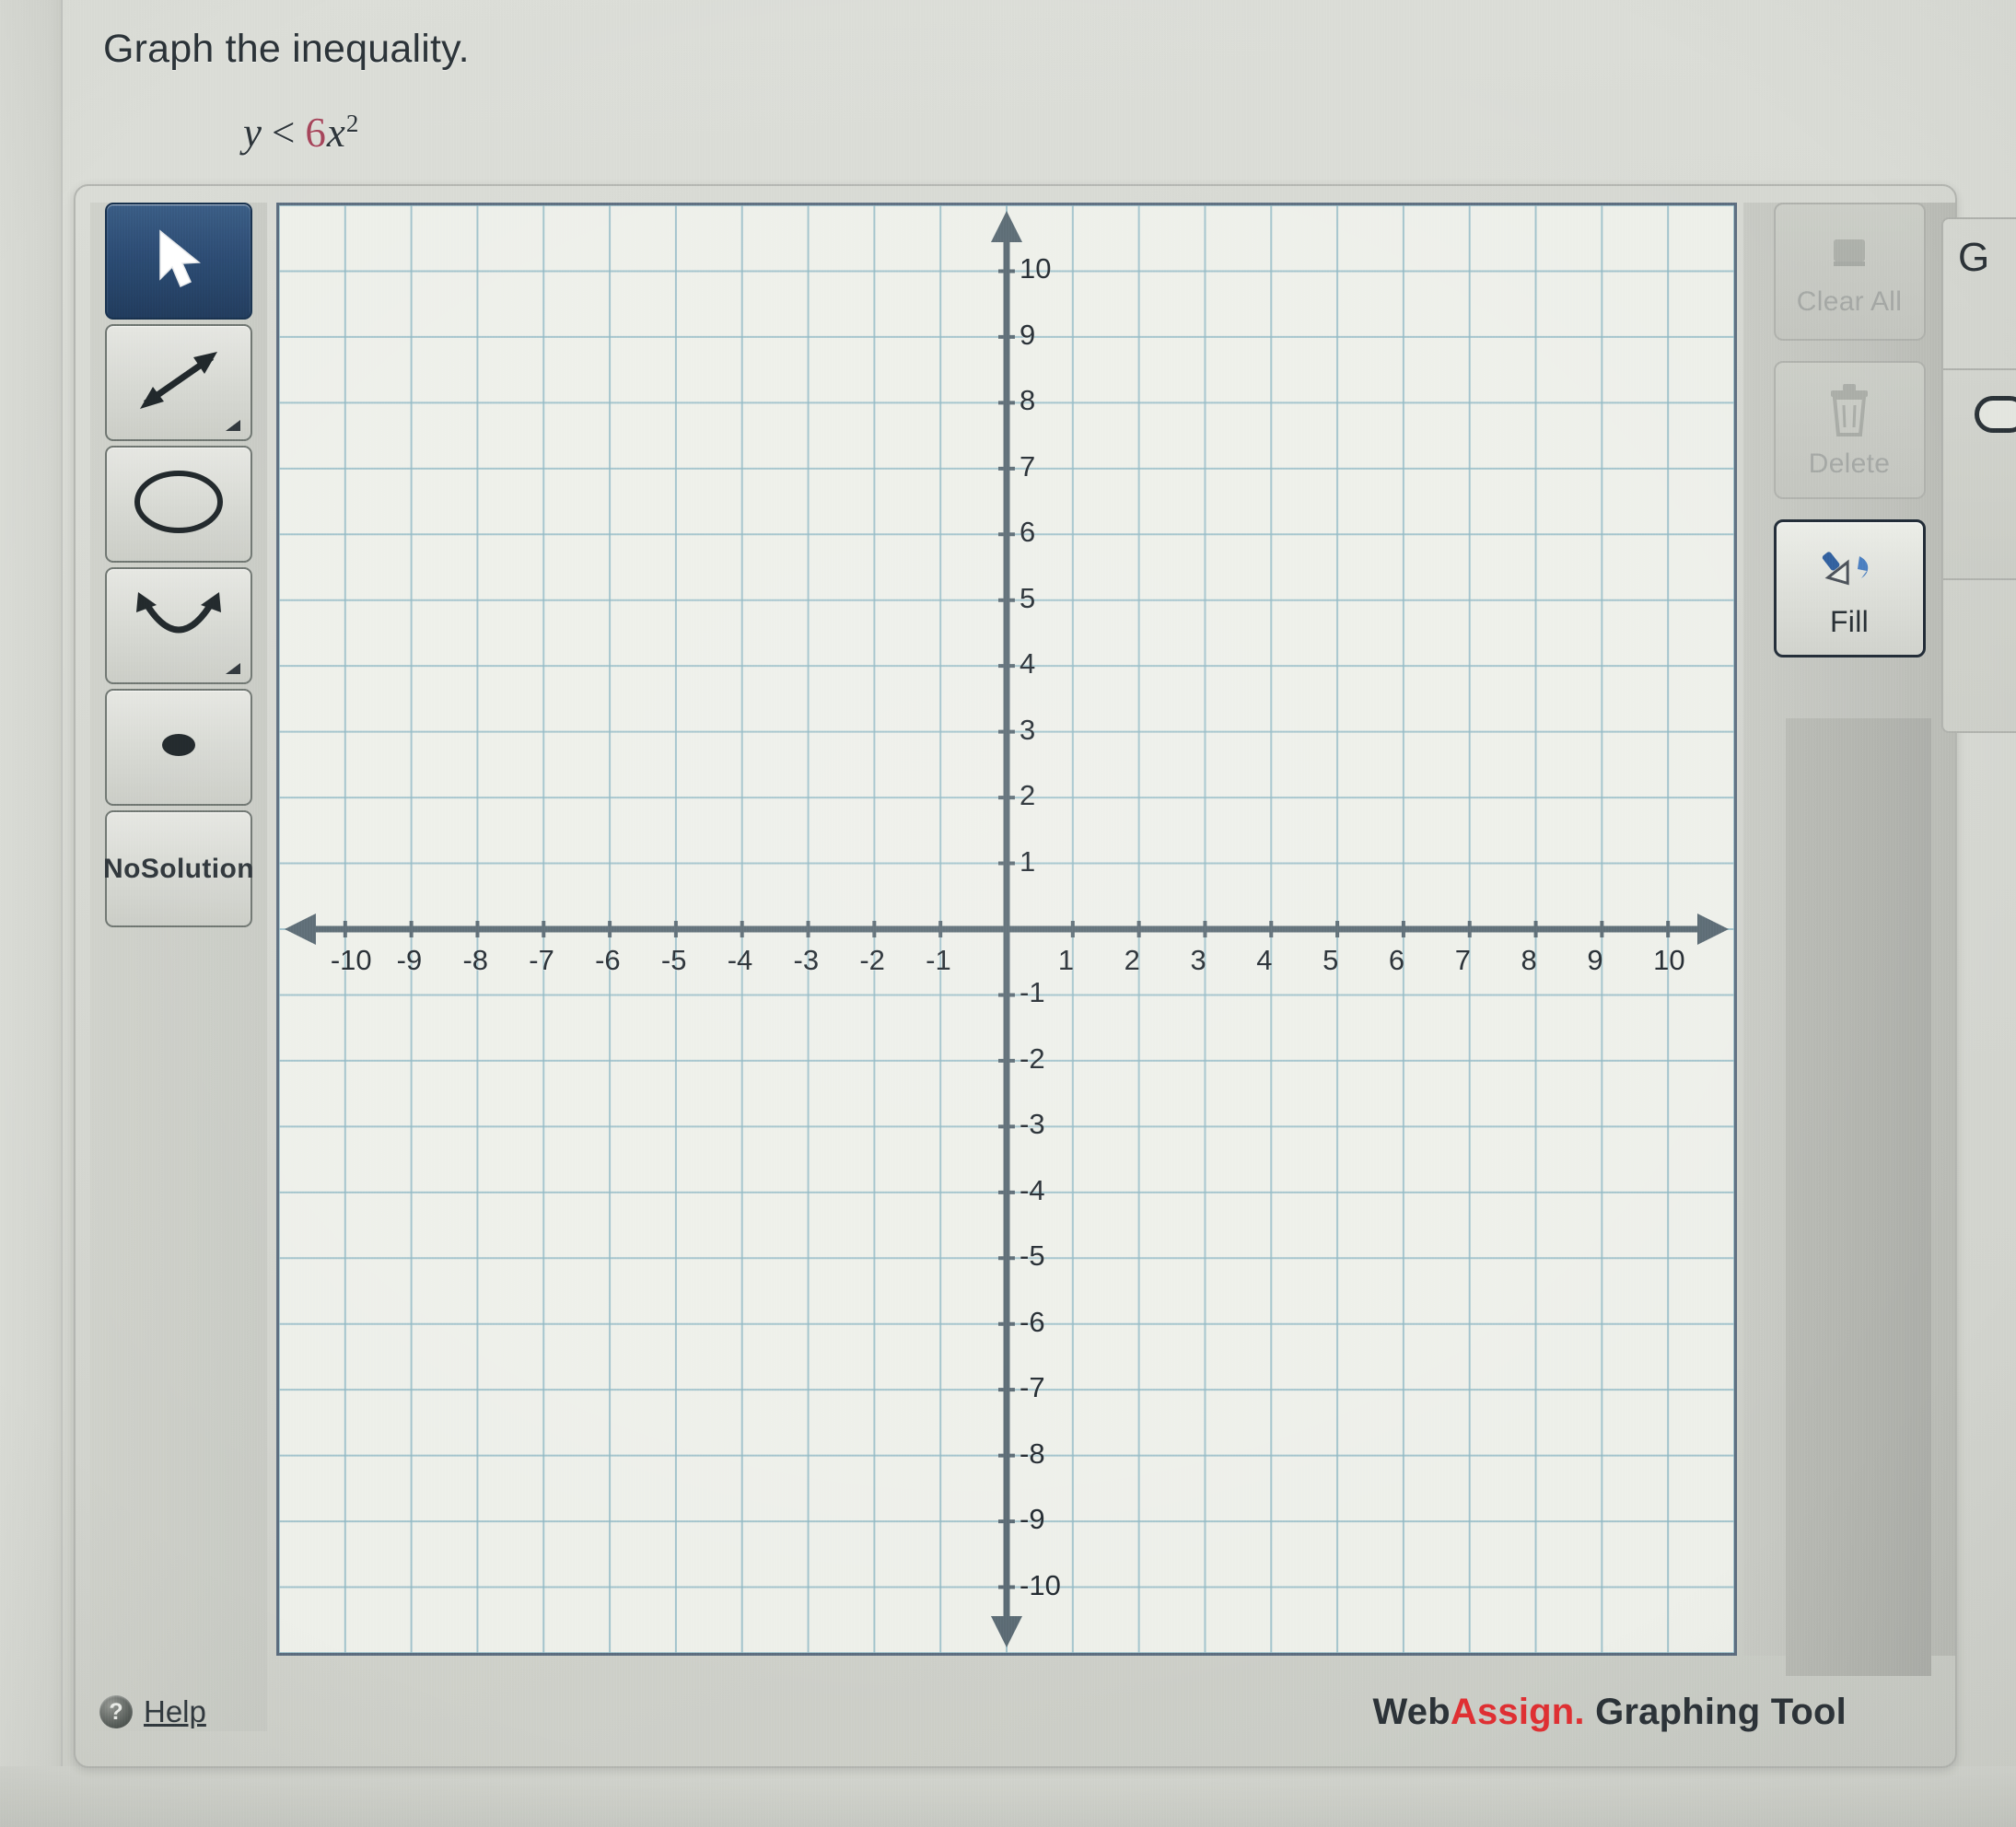 The image size is (2016, 1827). Describe the element at coordinates (1032, 1189) in the screenshot. I see `y-tick-label: -4` at that location.